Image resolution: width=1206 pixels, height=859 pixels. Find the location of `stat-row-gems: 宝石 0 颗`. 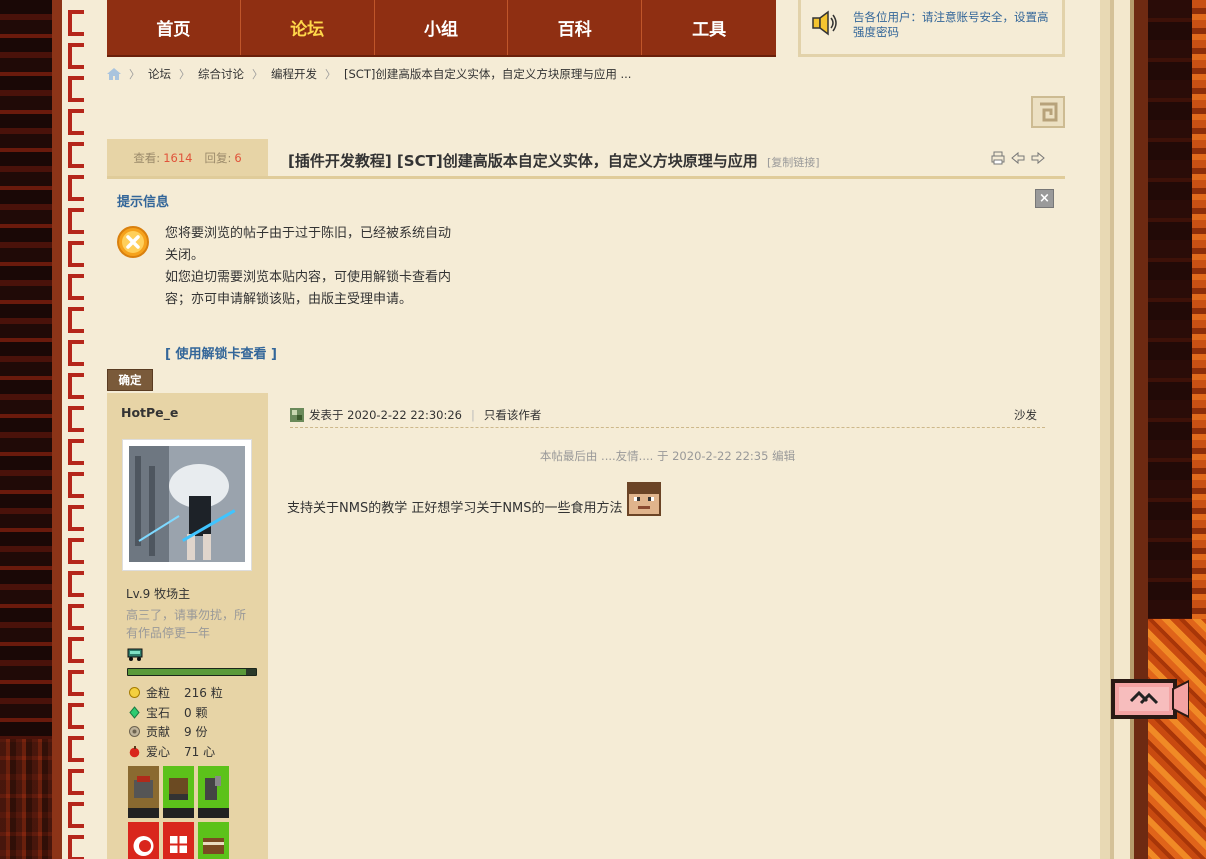

stat-row-gems: 宝石 0 颗 is located at coordinates (175, 713).